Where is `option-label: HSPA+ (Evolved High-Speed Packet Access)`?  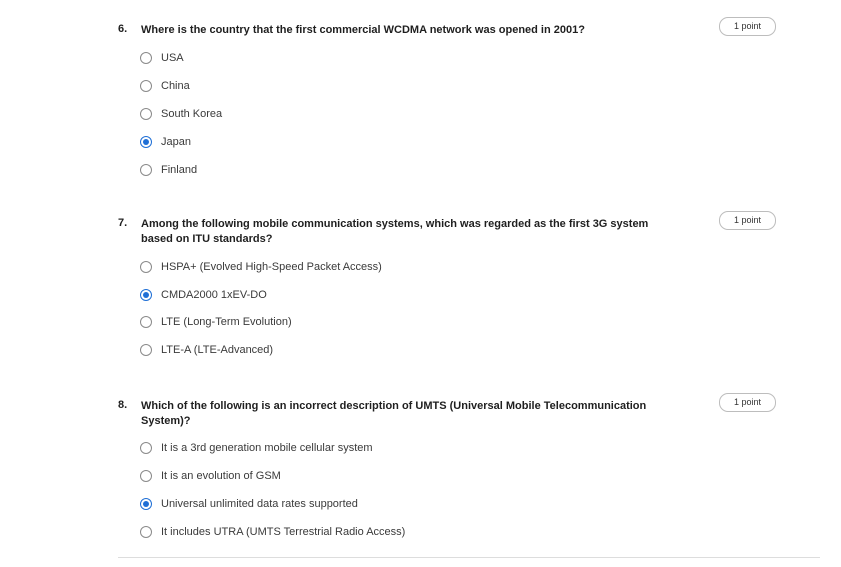 option-label: HSPA+ (Evolved High-Speed Packet Access) is located at coordinates (271, 267).